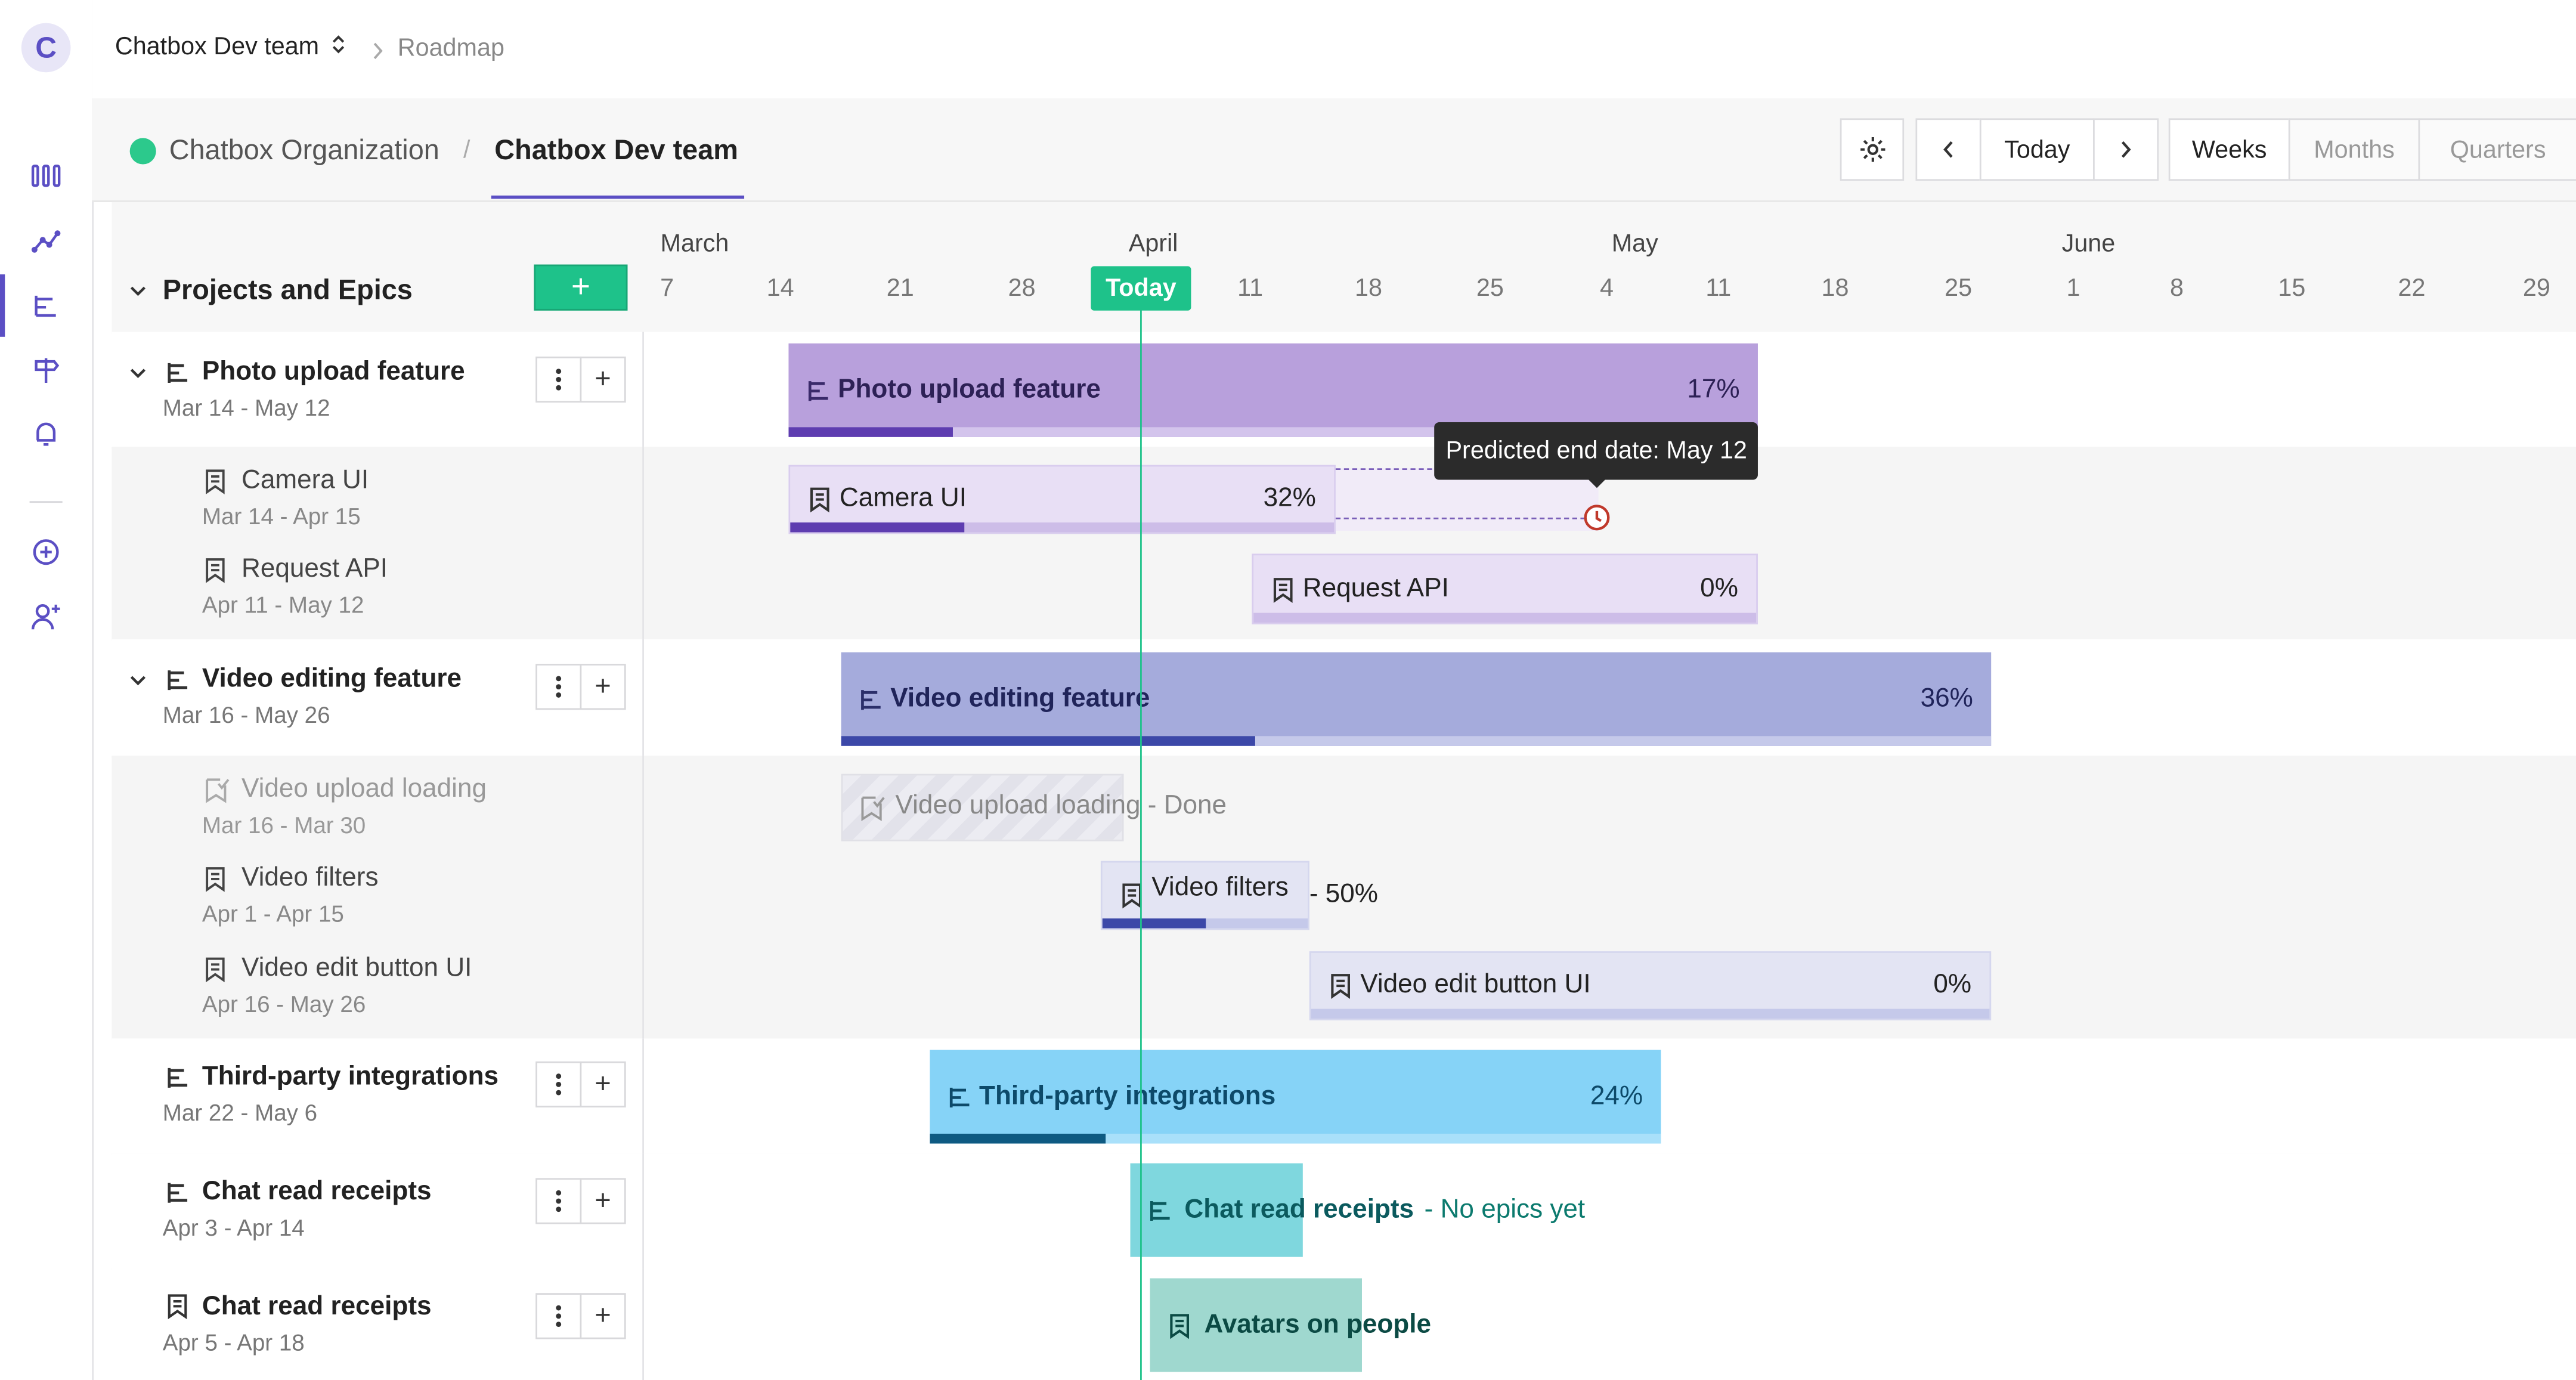 The width and height of the screenshot is (2576, 1380). What do you see at coordinates (1416, 699) in the screenshot?
I see `project-bar: Video editing feature 36%` at bounding box center [1416, 699].